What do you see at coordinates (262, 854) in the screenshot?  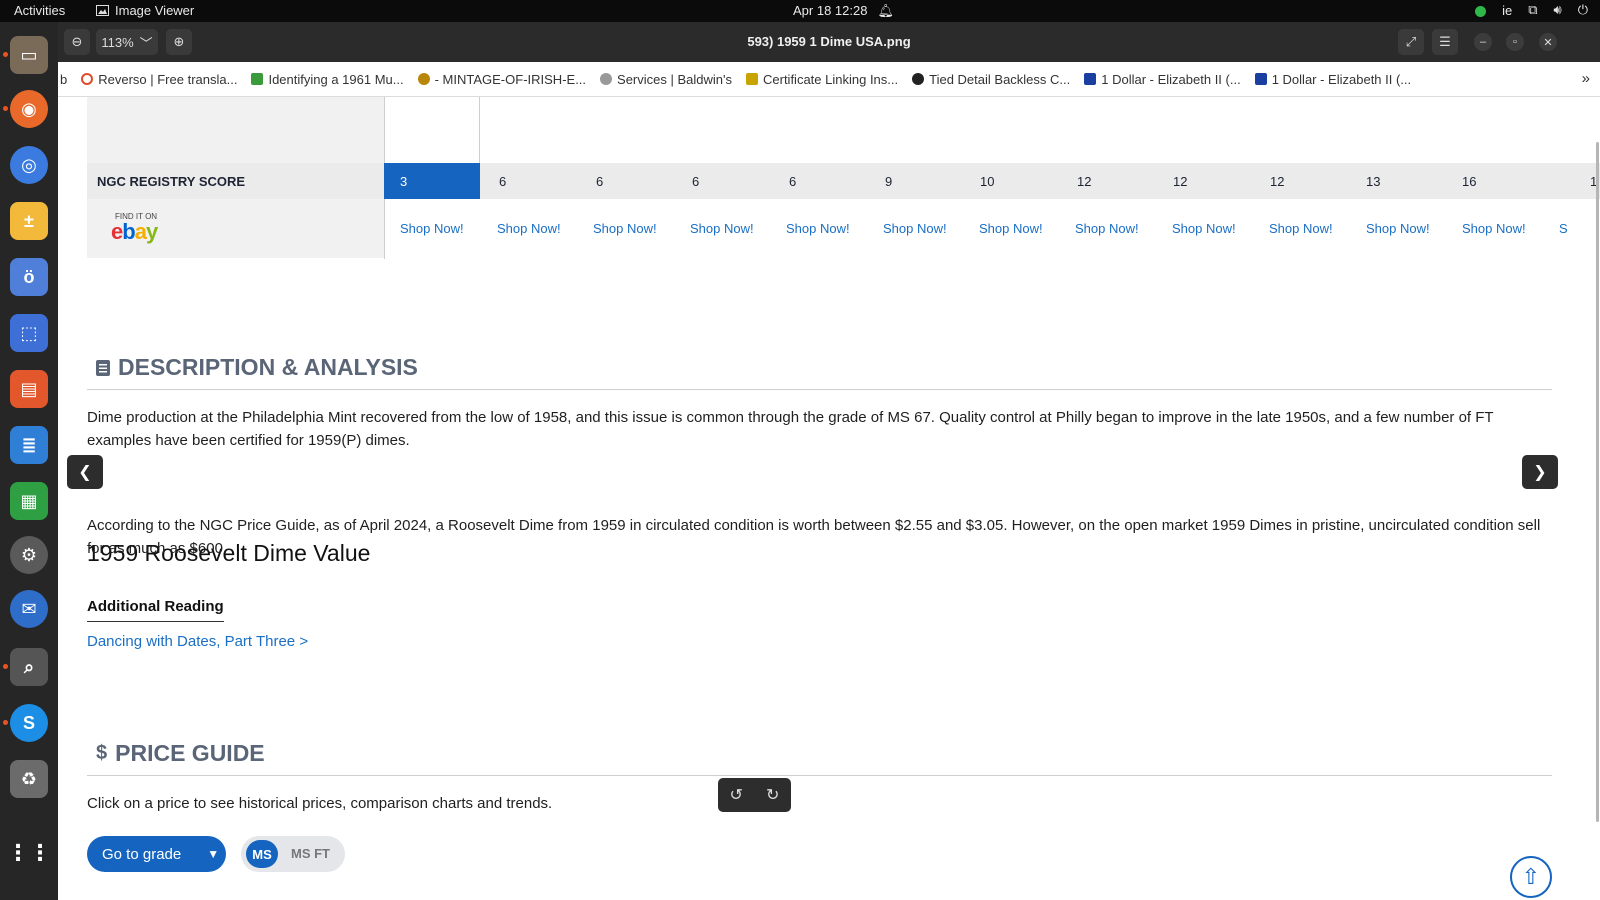 I see `toggle-ms-option: MS` at bounding box center [262, 854].